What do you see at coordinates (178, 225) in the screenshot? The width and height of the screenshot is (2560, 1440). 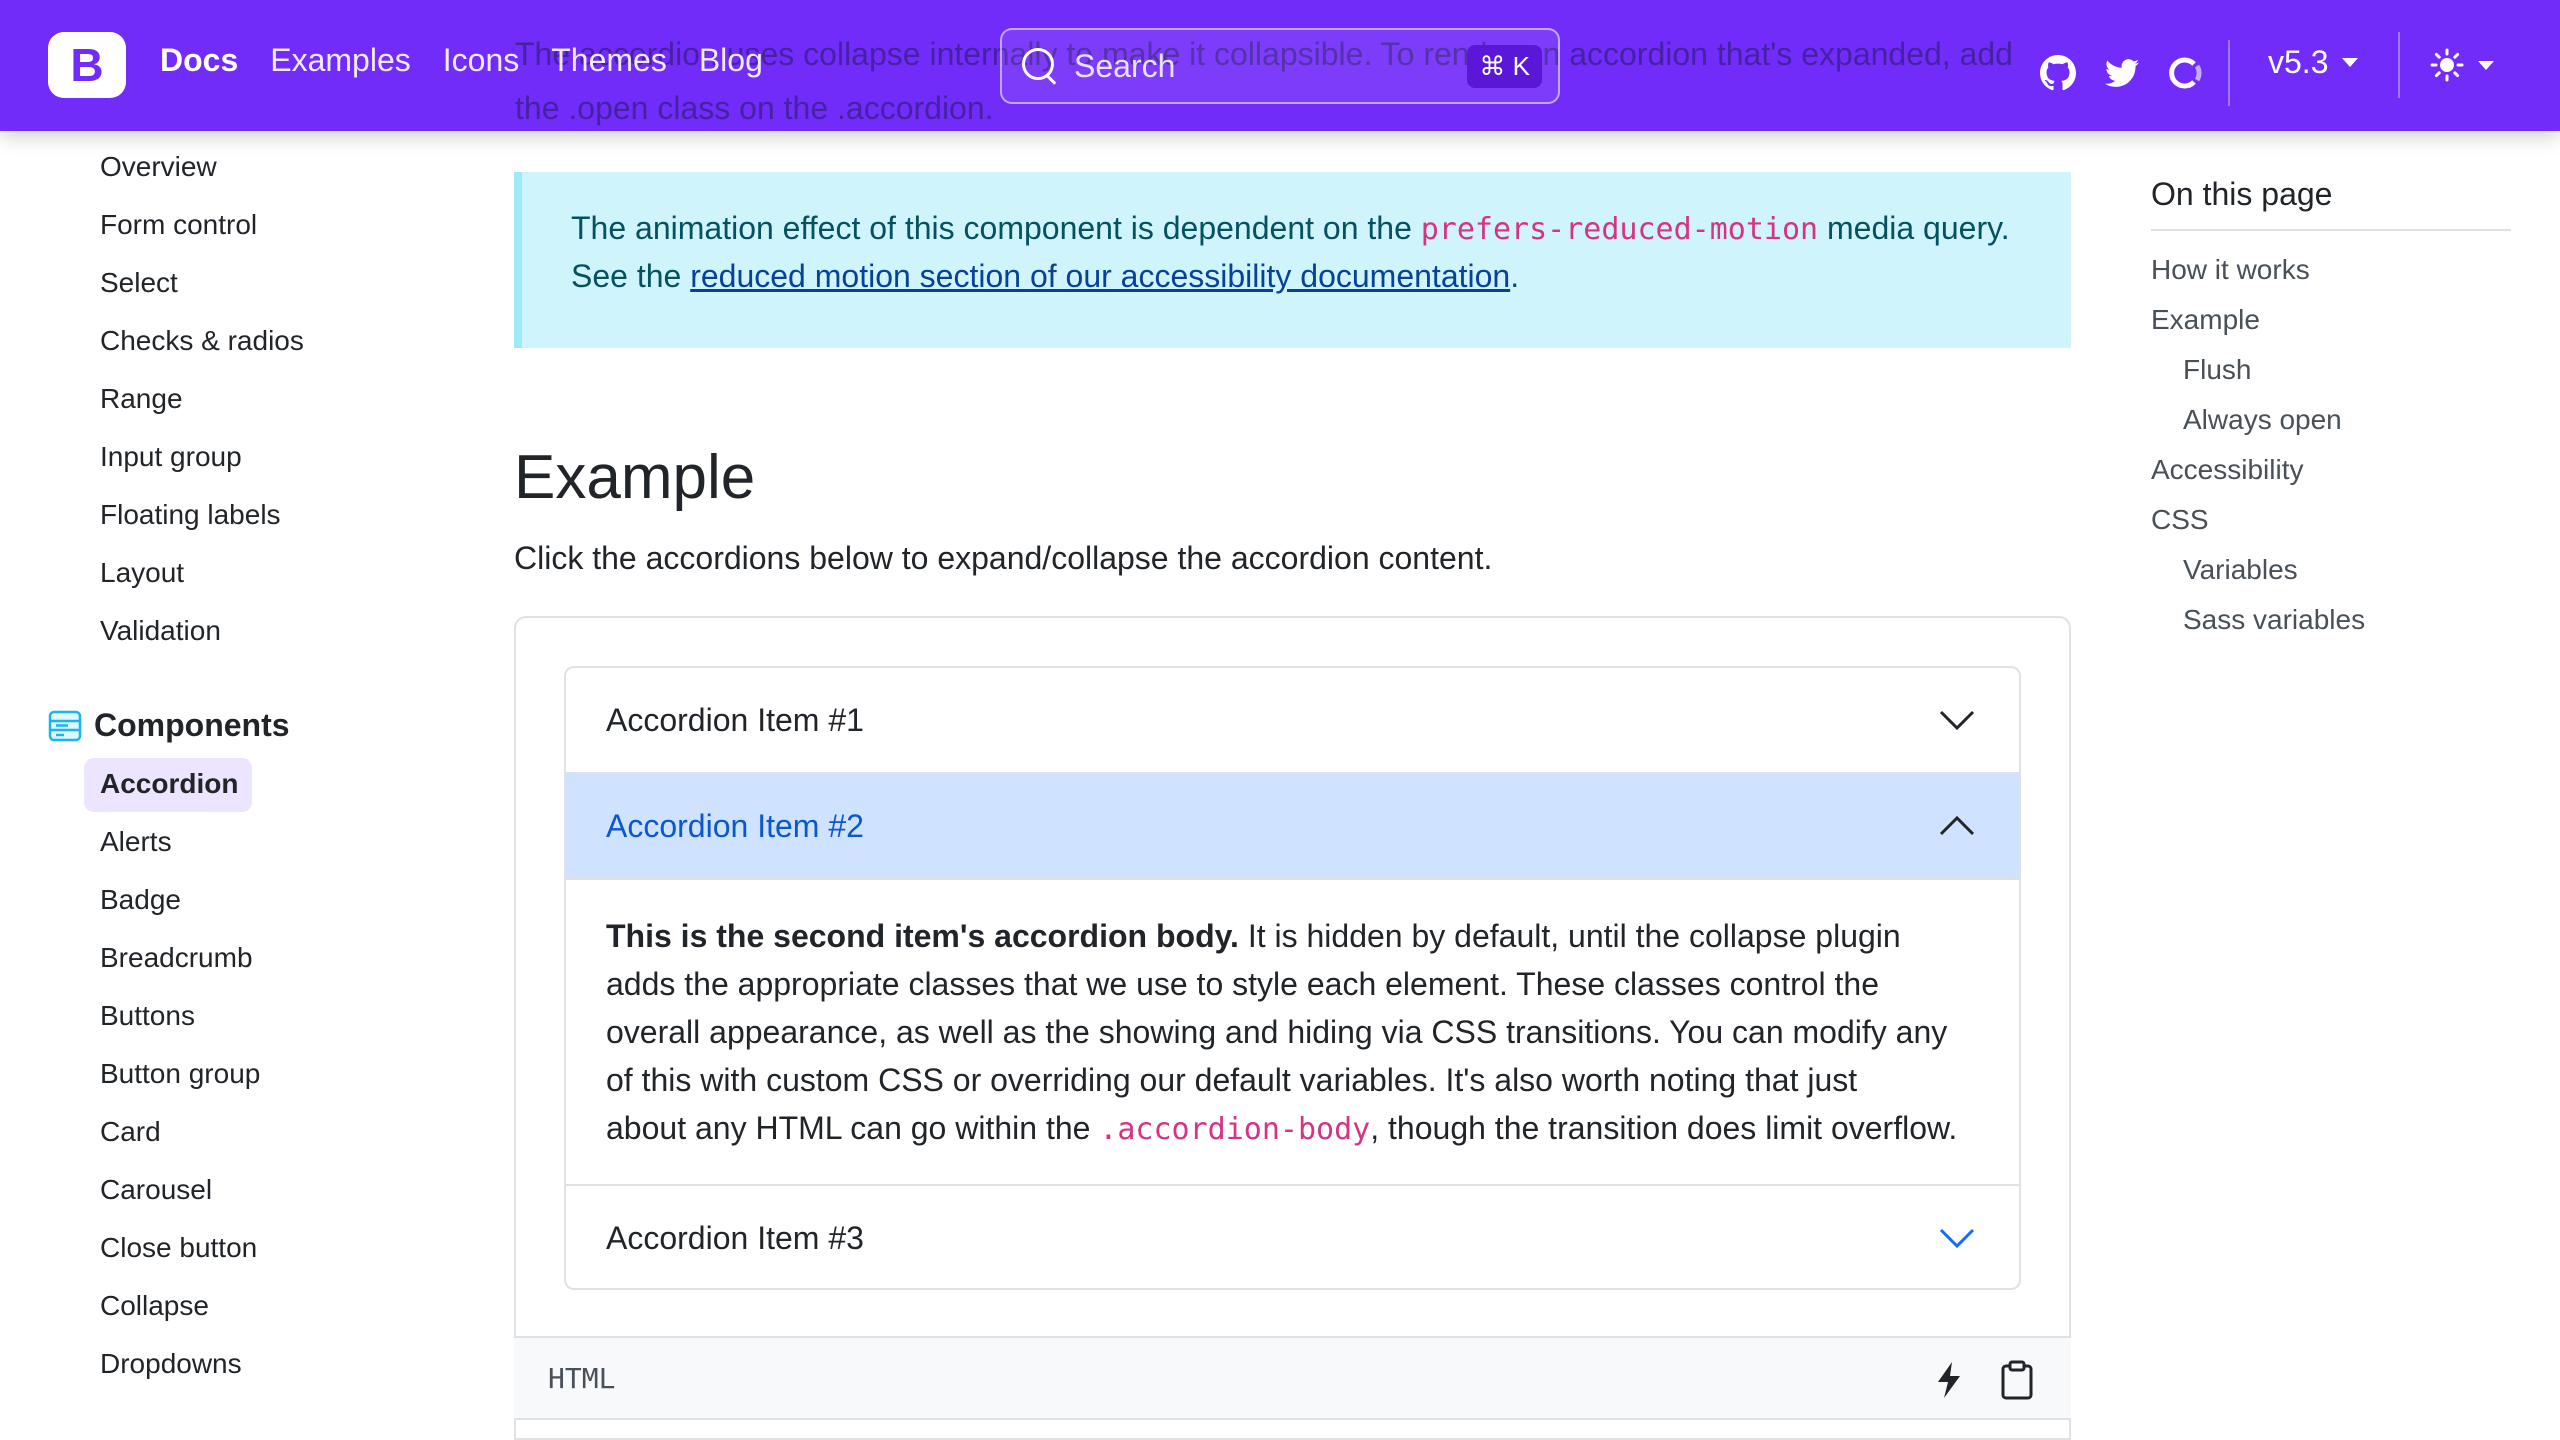 I see `sidebar-item-form-control: Form control` at bounding box center [178, 225].